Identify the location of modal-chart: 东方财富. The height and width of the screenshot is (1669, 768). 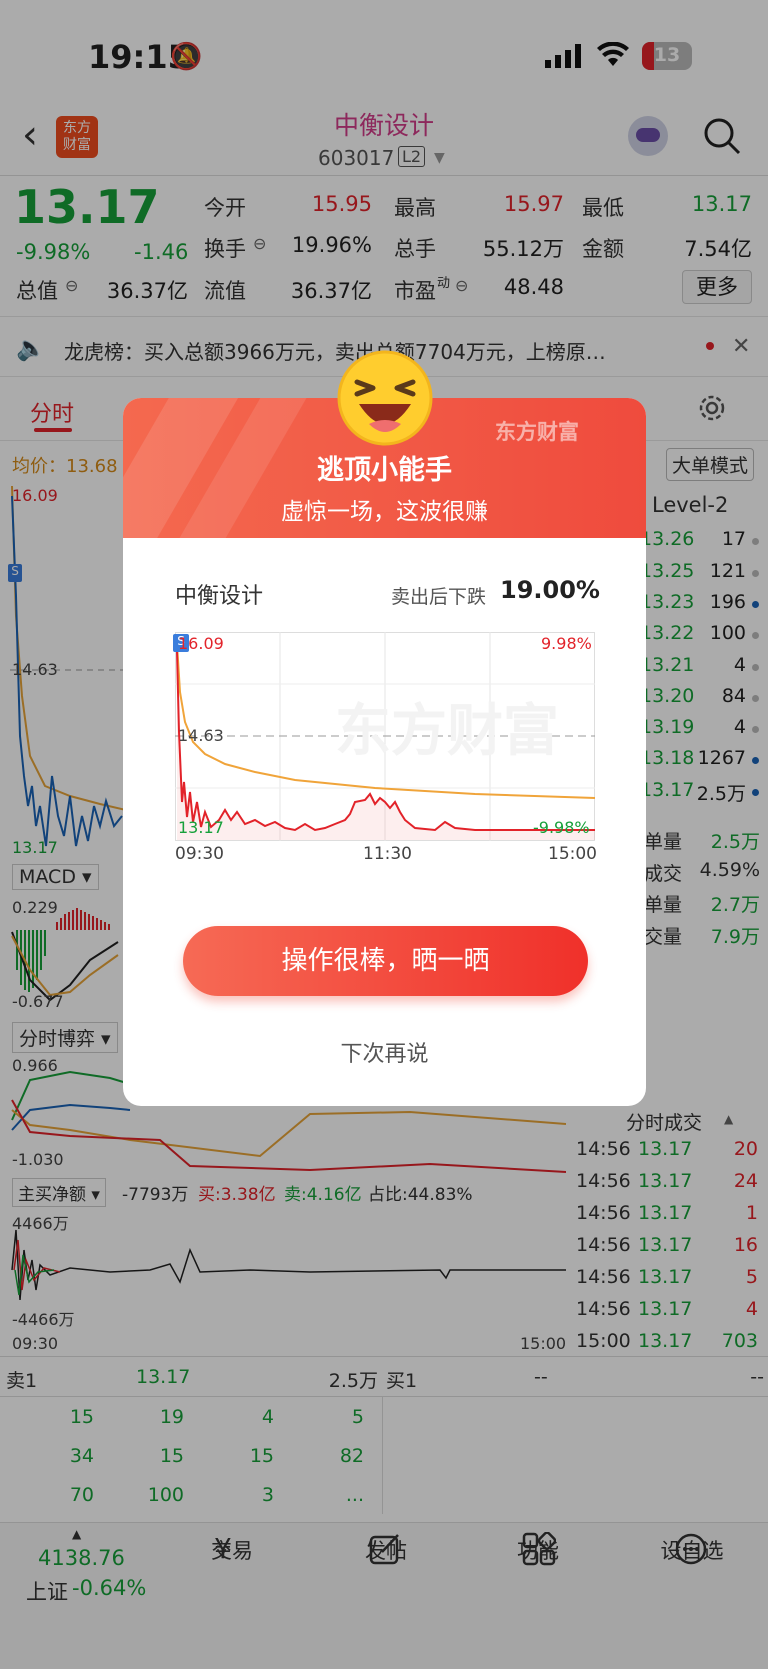
(385, 737).